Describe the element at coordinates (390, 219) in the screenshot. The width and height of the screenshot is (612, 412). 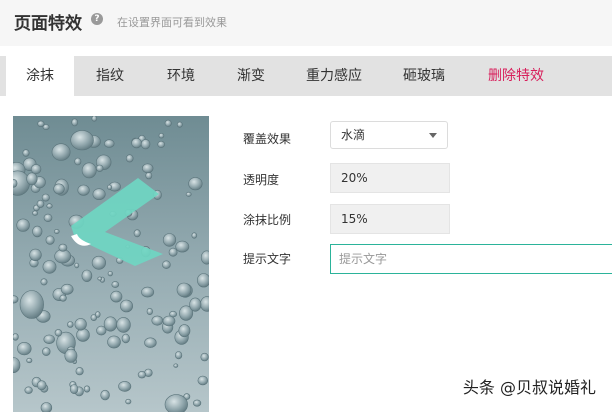
I see `smear-ratio-field: 15%` at that location.